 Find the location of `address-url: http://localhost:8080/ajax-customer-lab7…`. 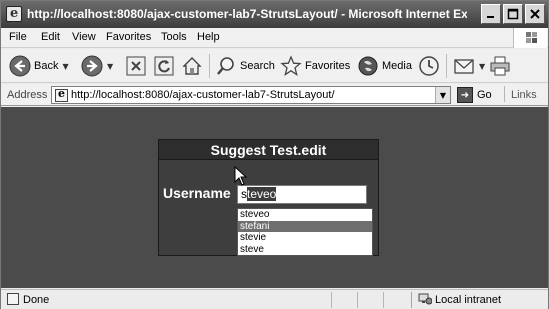

address-url: http://localhost:8080/ajax-customer-lab7… is located at coordinates (203, 95).